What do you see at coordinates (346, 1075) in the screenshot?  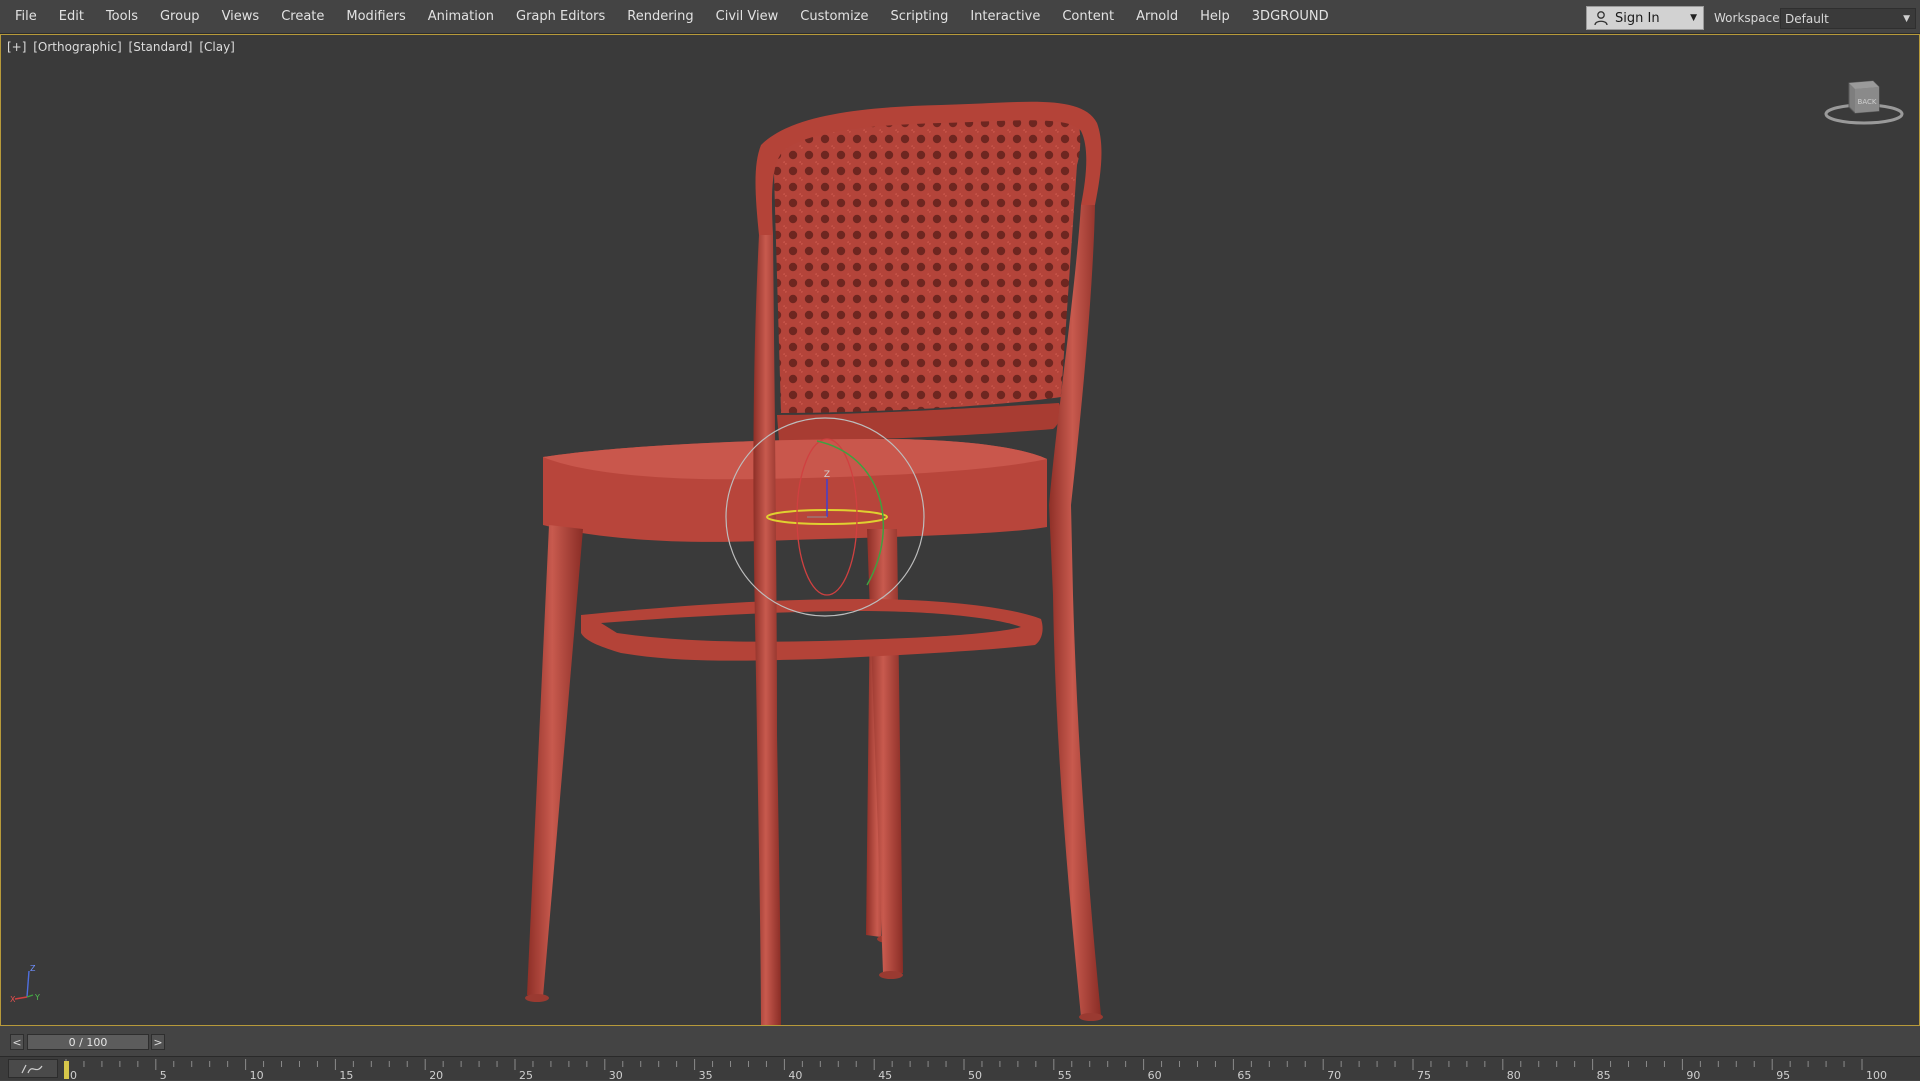 I see `timeline-tick-label: 15` at bounding box center [346, 1075].